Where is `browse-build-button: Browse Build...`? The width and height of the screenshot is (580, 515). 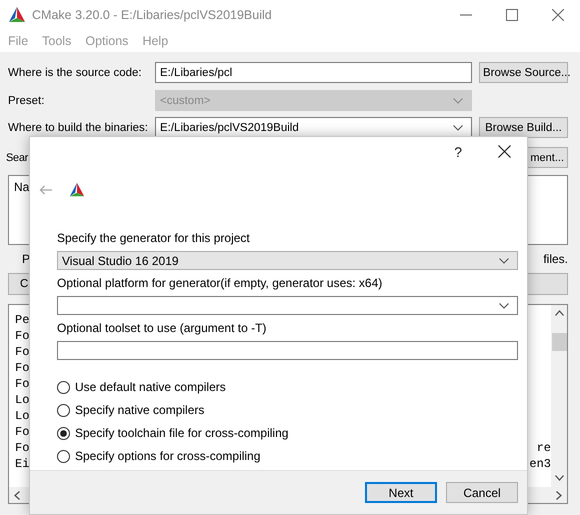
browse-build-button: Browse Build... is located at coordinates (523, 127).